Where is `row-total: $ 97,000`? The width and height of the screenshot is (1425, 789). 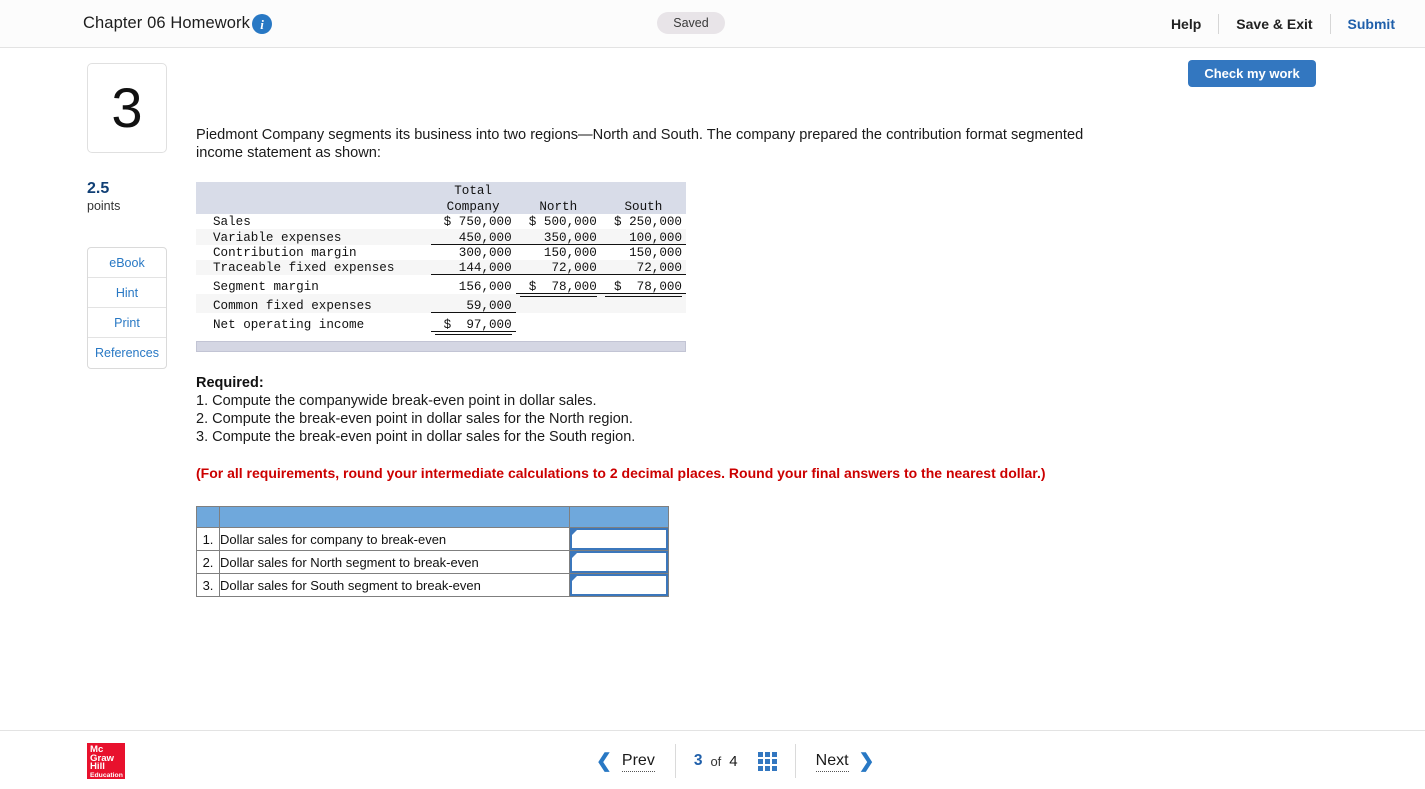 row-total: $ 97,000 is located at coordinates (473, 324).